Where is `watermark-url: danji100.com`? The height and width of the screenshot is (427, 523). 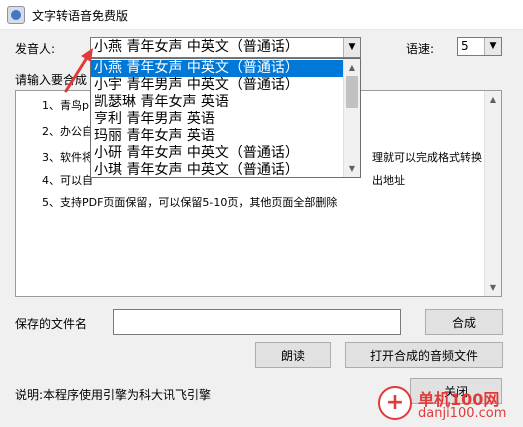 watermark-url: danji100.com is located at coordinates (462, 413).